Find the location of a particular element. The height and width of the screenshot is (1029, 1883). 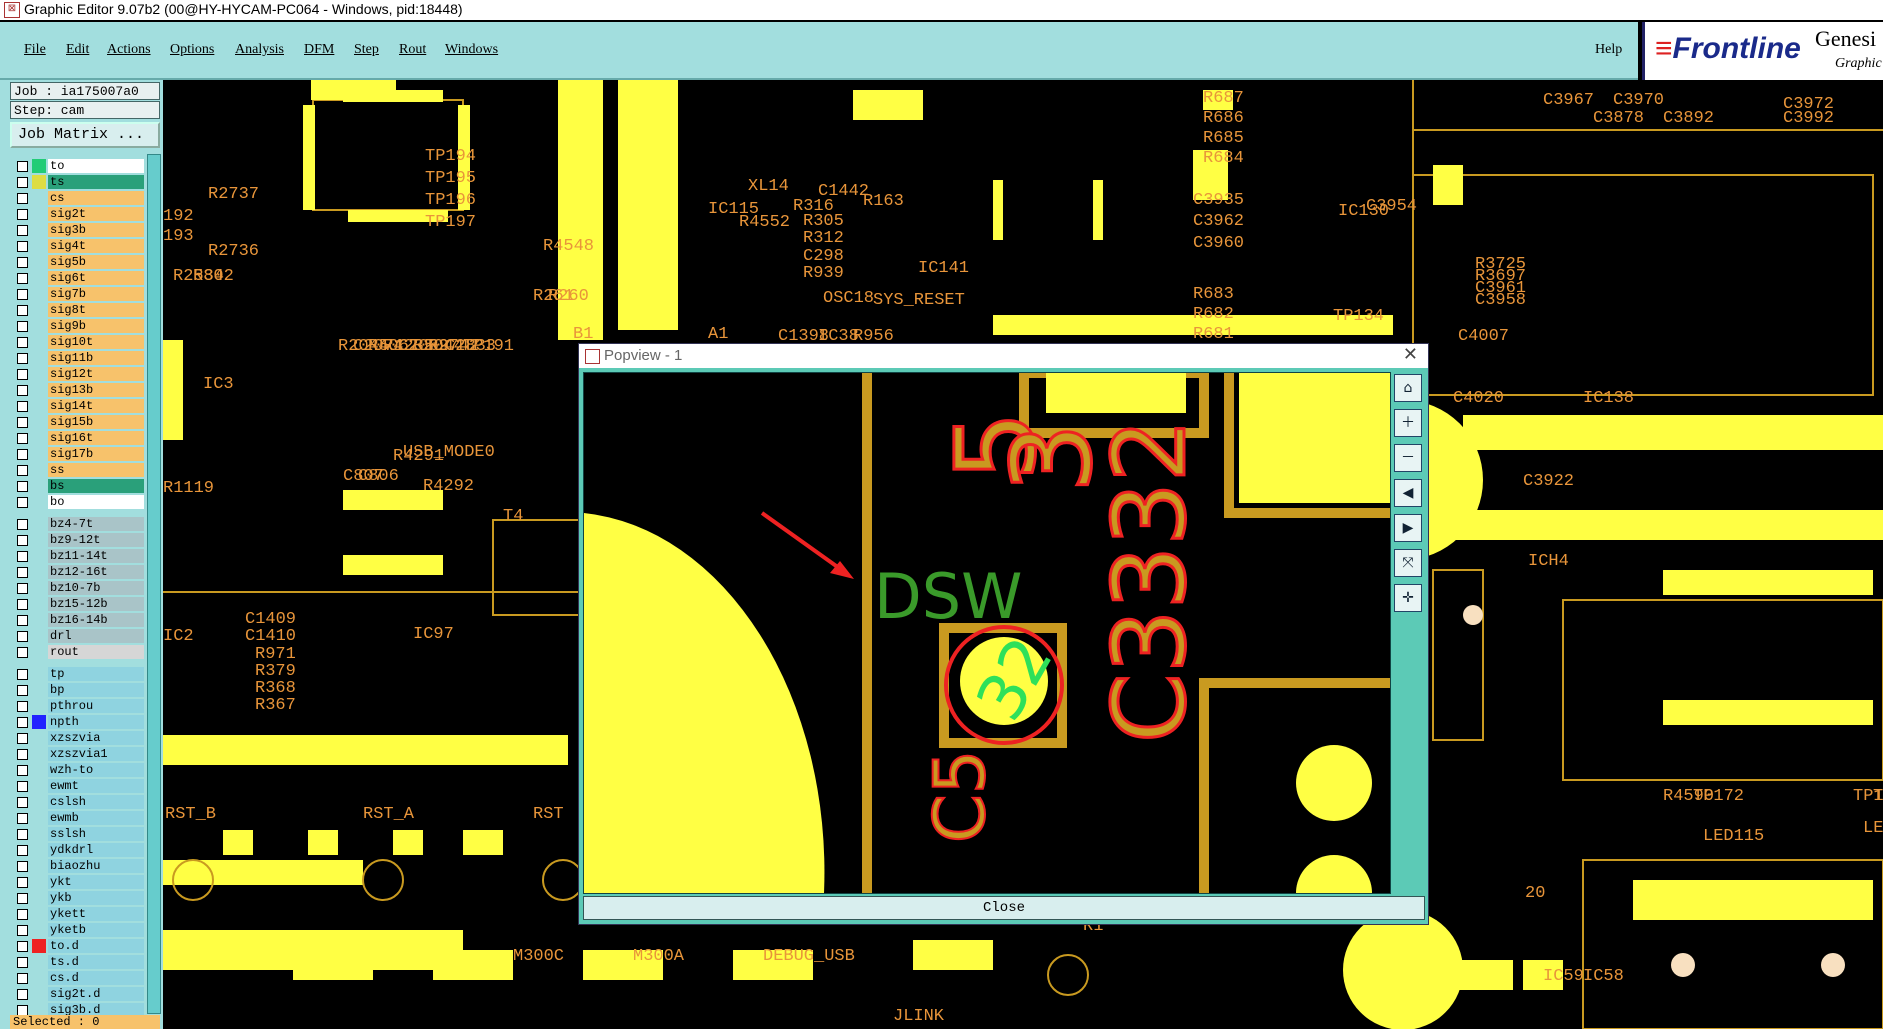

layer-name: xzszvia is located at coordinates (96, 738).